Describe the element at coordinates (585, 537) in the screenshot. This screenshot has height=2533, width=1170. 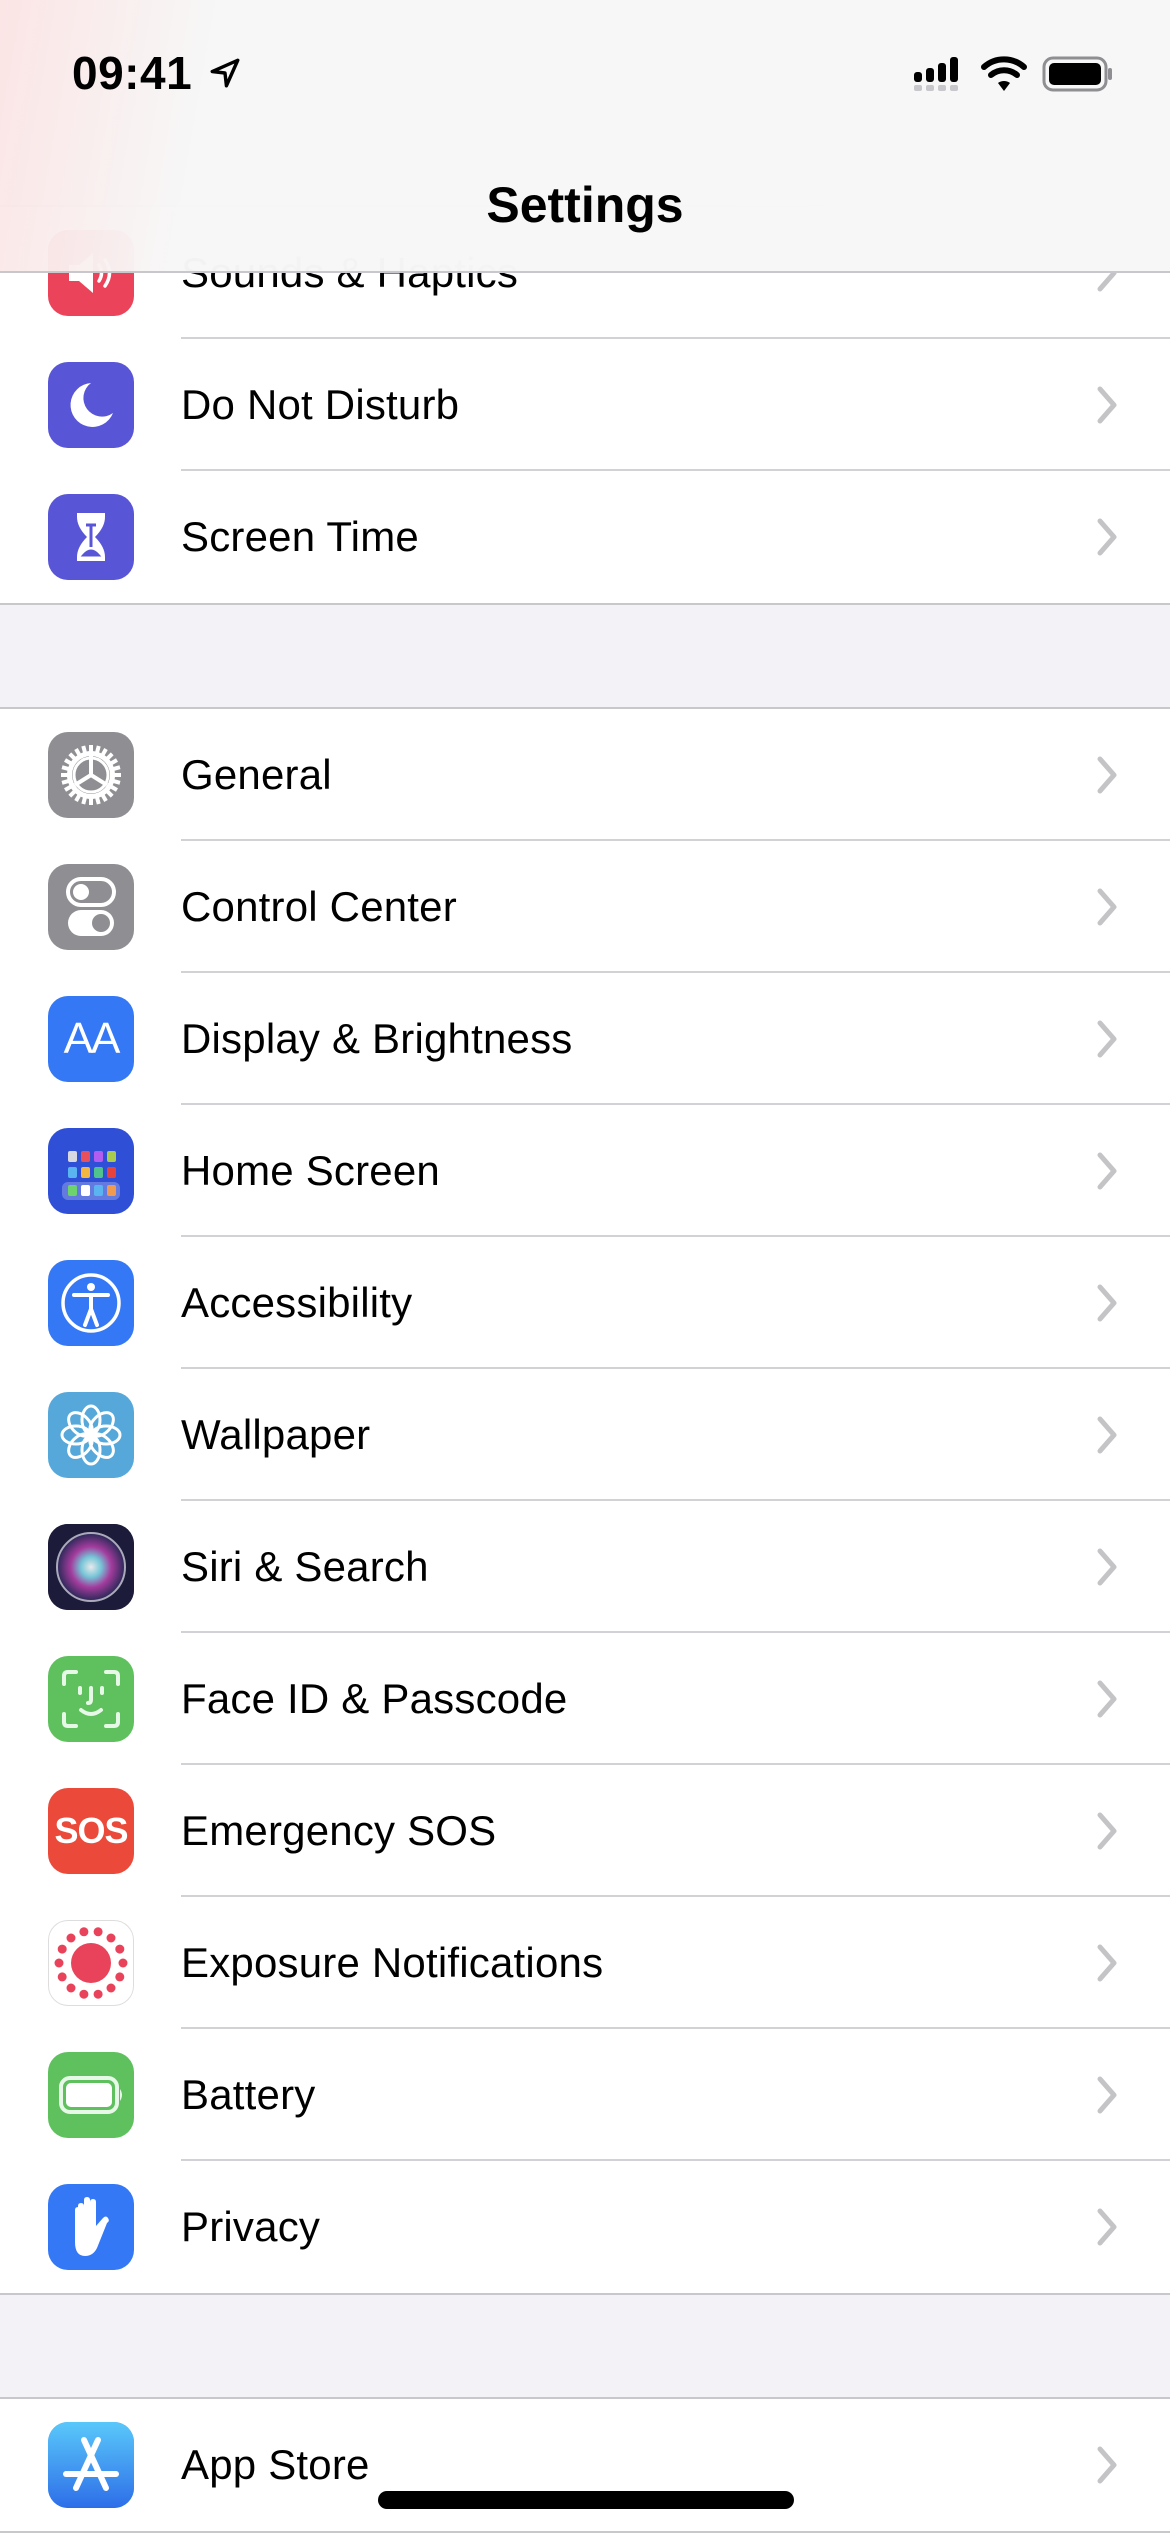
I see `settings-row-screen-time: Screen Time` at that location.